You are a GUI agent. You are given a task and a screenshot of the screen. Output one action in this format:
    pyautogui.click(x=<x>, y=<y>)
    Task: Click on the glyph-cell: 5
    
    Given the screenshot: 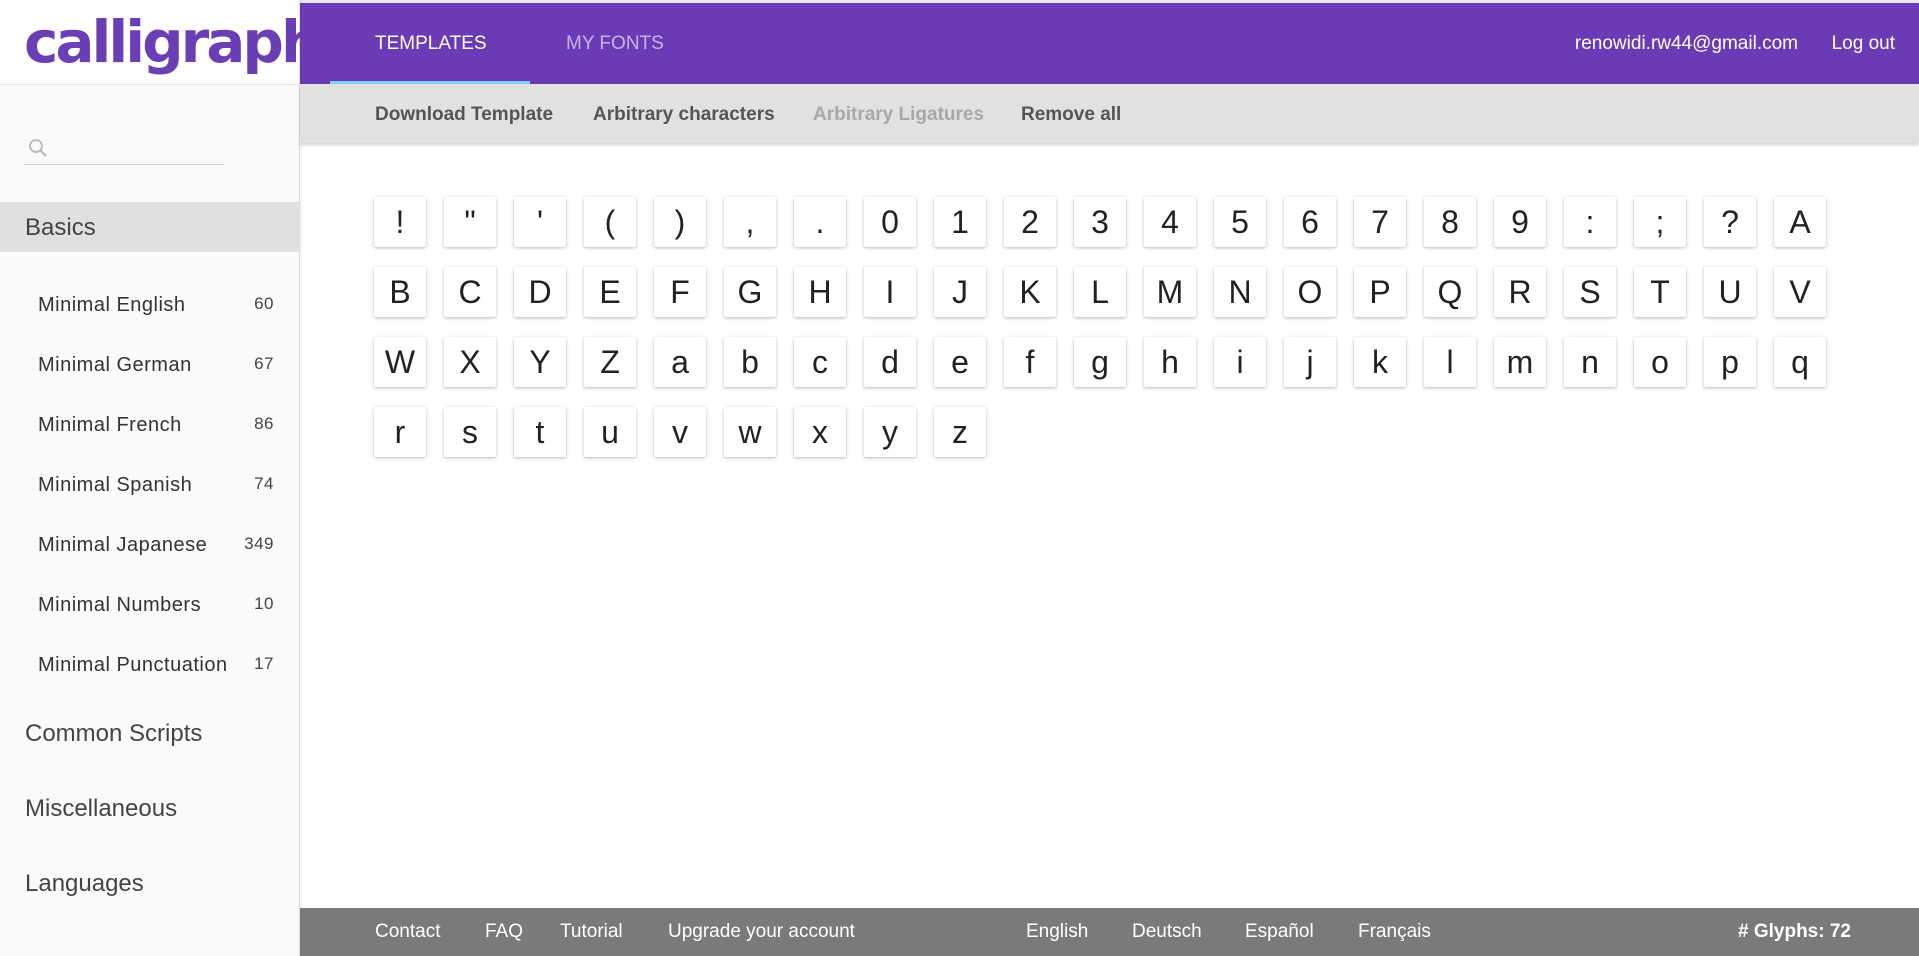 What is the action you would take?
    pyautogui.click(x=1240, y=222)
    